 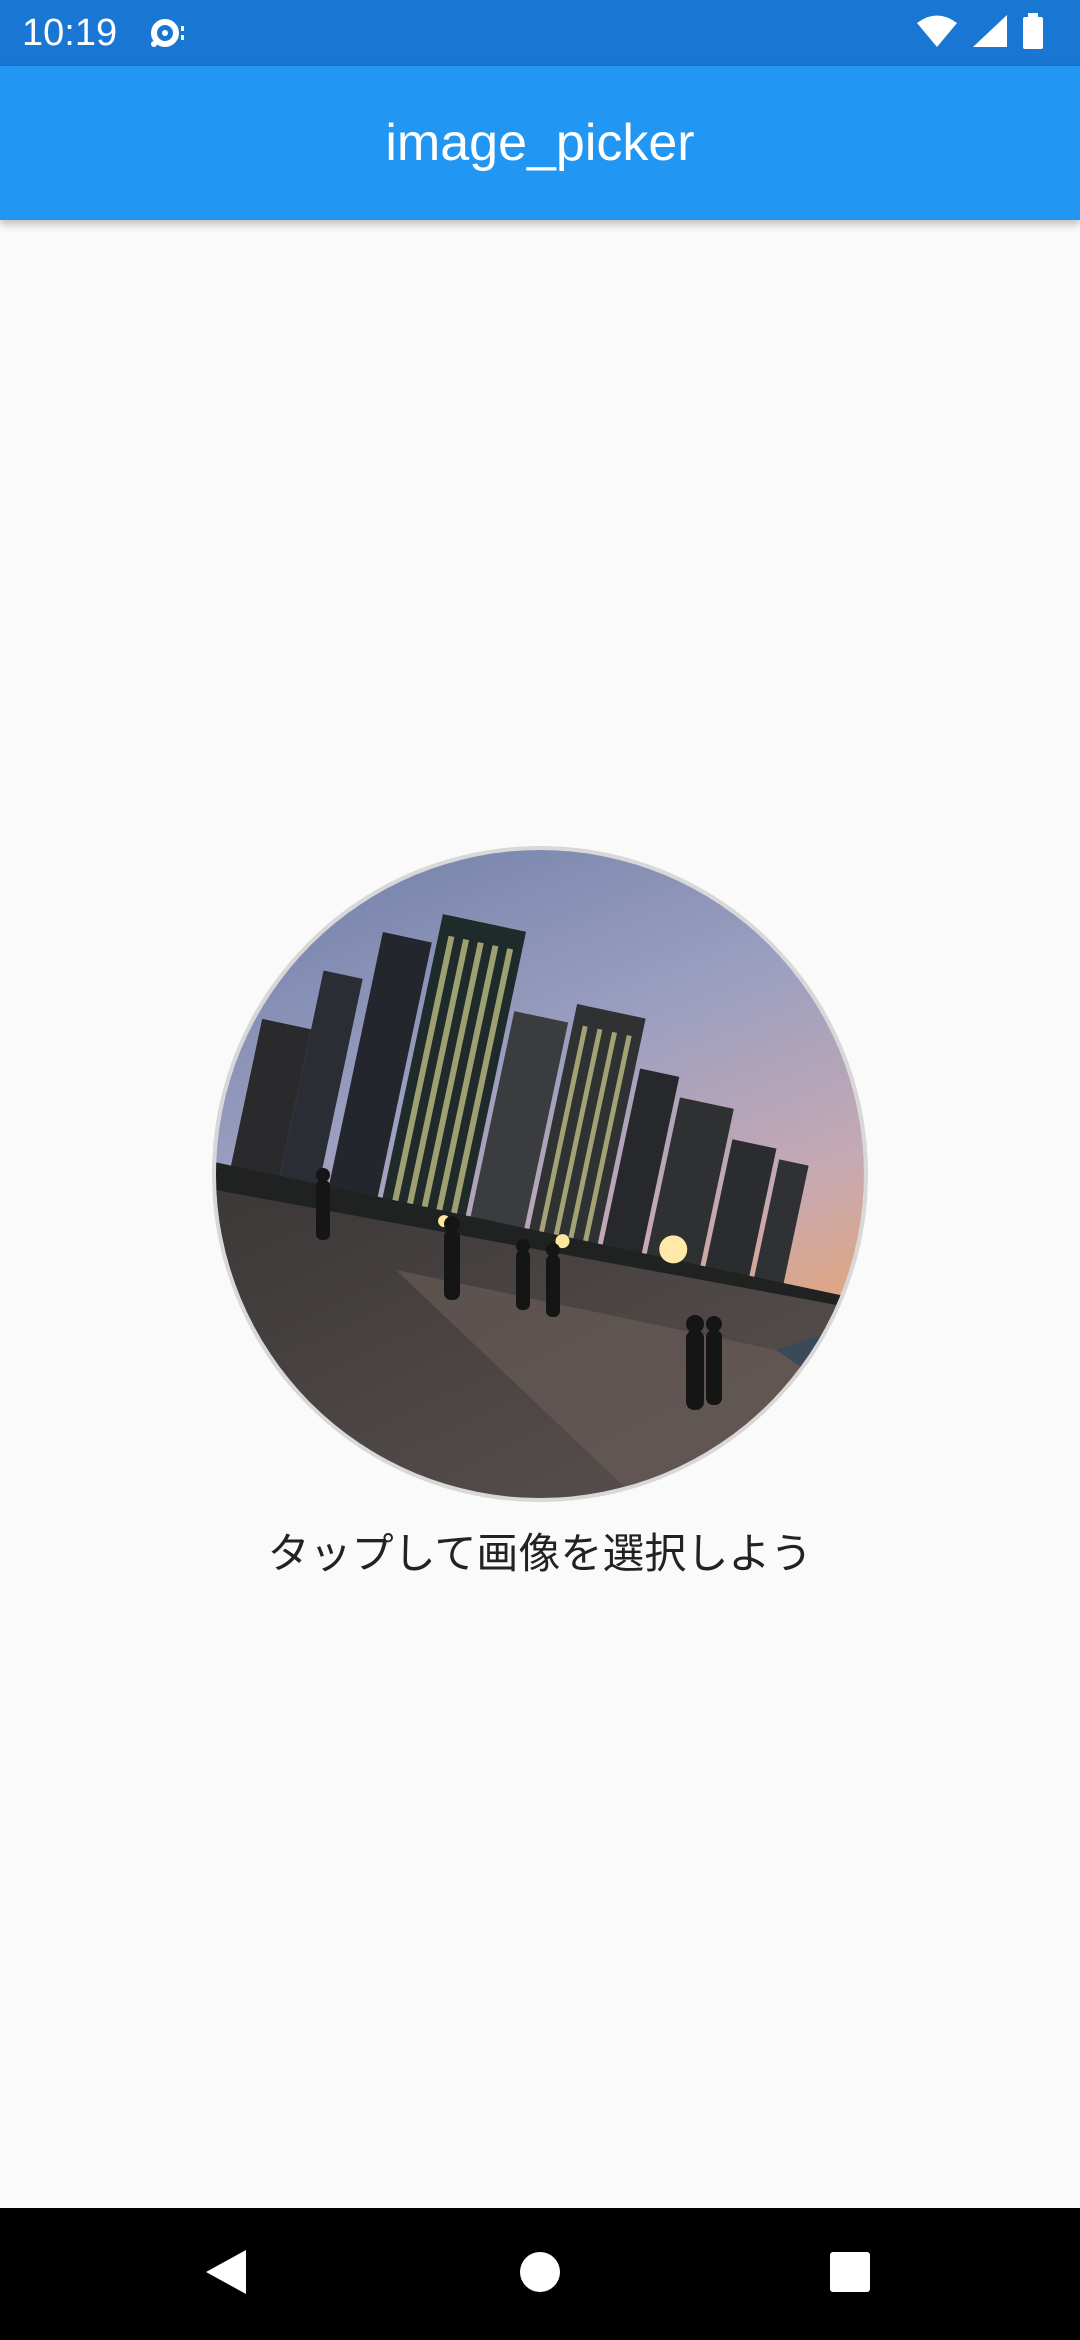 I want to click on app-bar: image_picker, so click(x=540, y=143).